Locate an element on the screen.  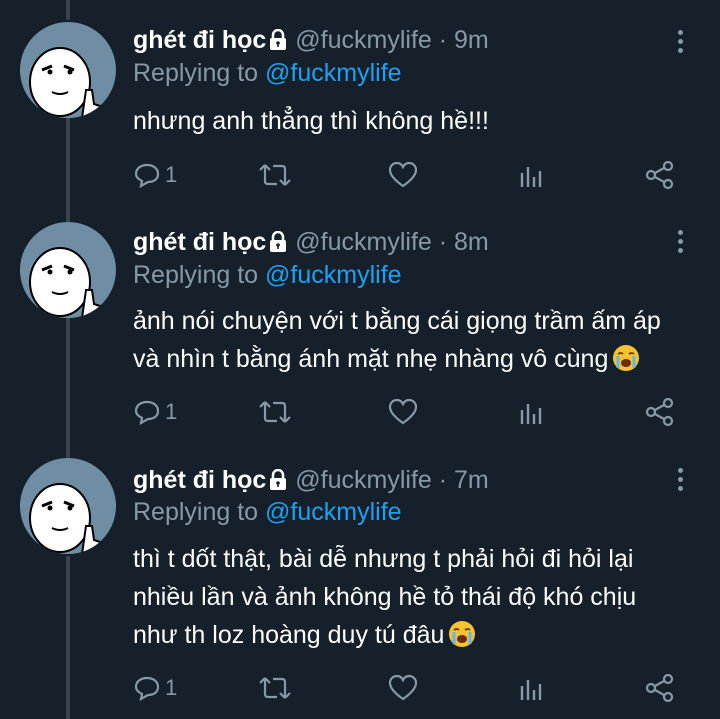
tweet-text-line-content: và nhìn t bằng ánh mặt nhẹ nhàng vô cùng is located at coordinates (371, 359).